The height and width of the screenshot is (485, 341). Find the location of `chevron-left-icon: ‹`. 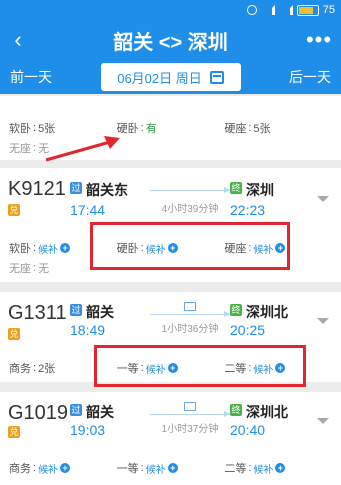

chevron-left-icon: ‹ is located at coordinates (18, 39).